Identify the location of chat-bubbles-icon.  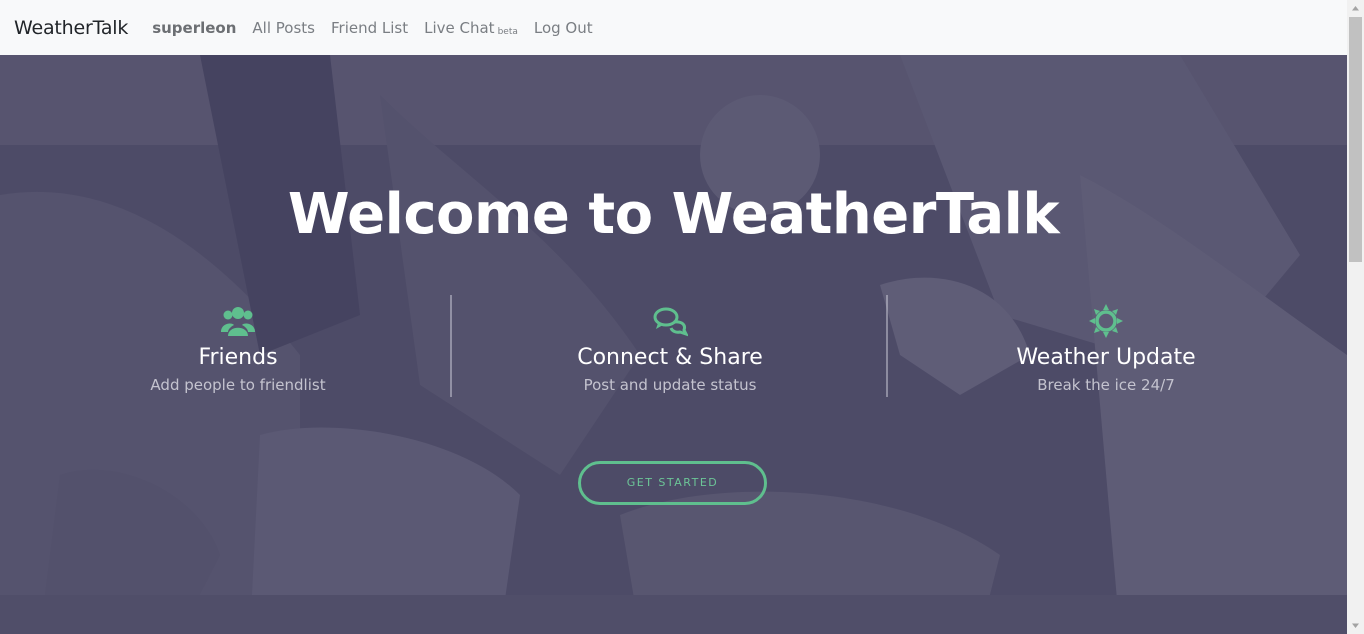
(670, 322).